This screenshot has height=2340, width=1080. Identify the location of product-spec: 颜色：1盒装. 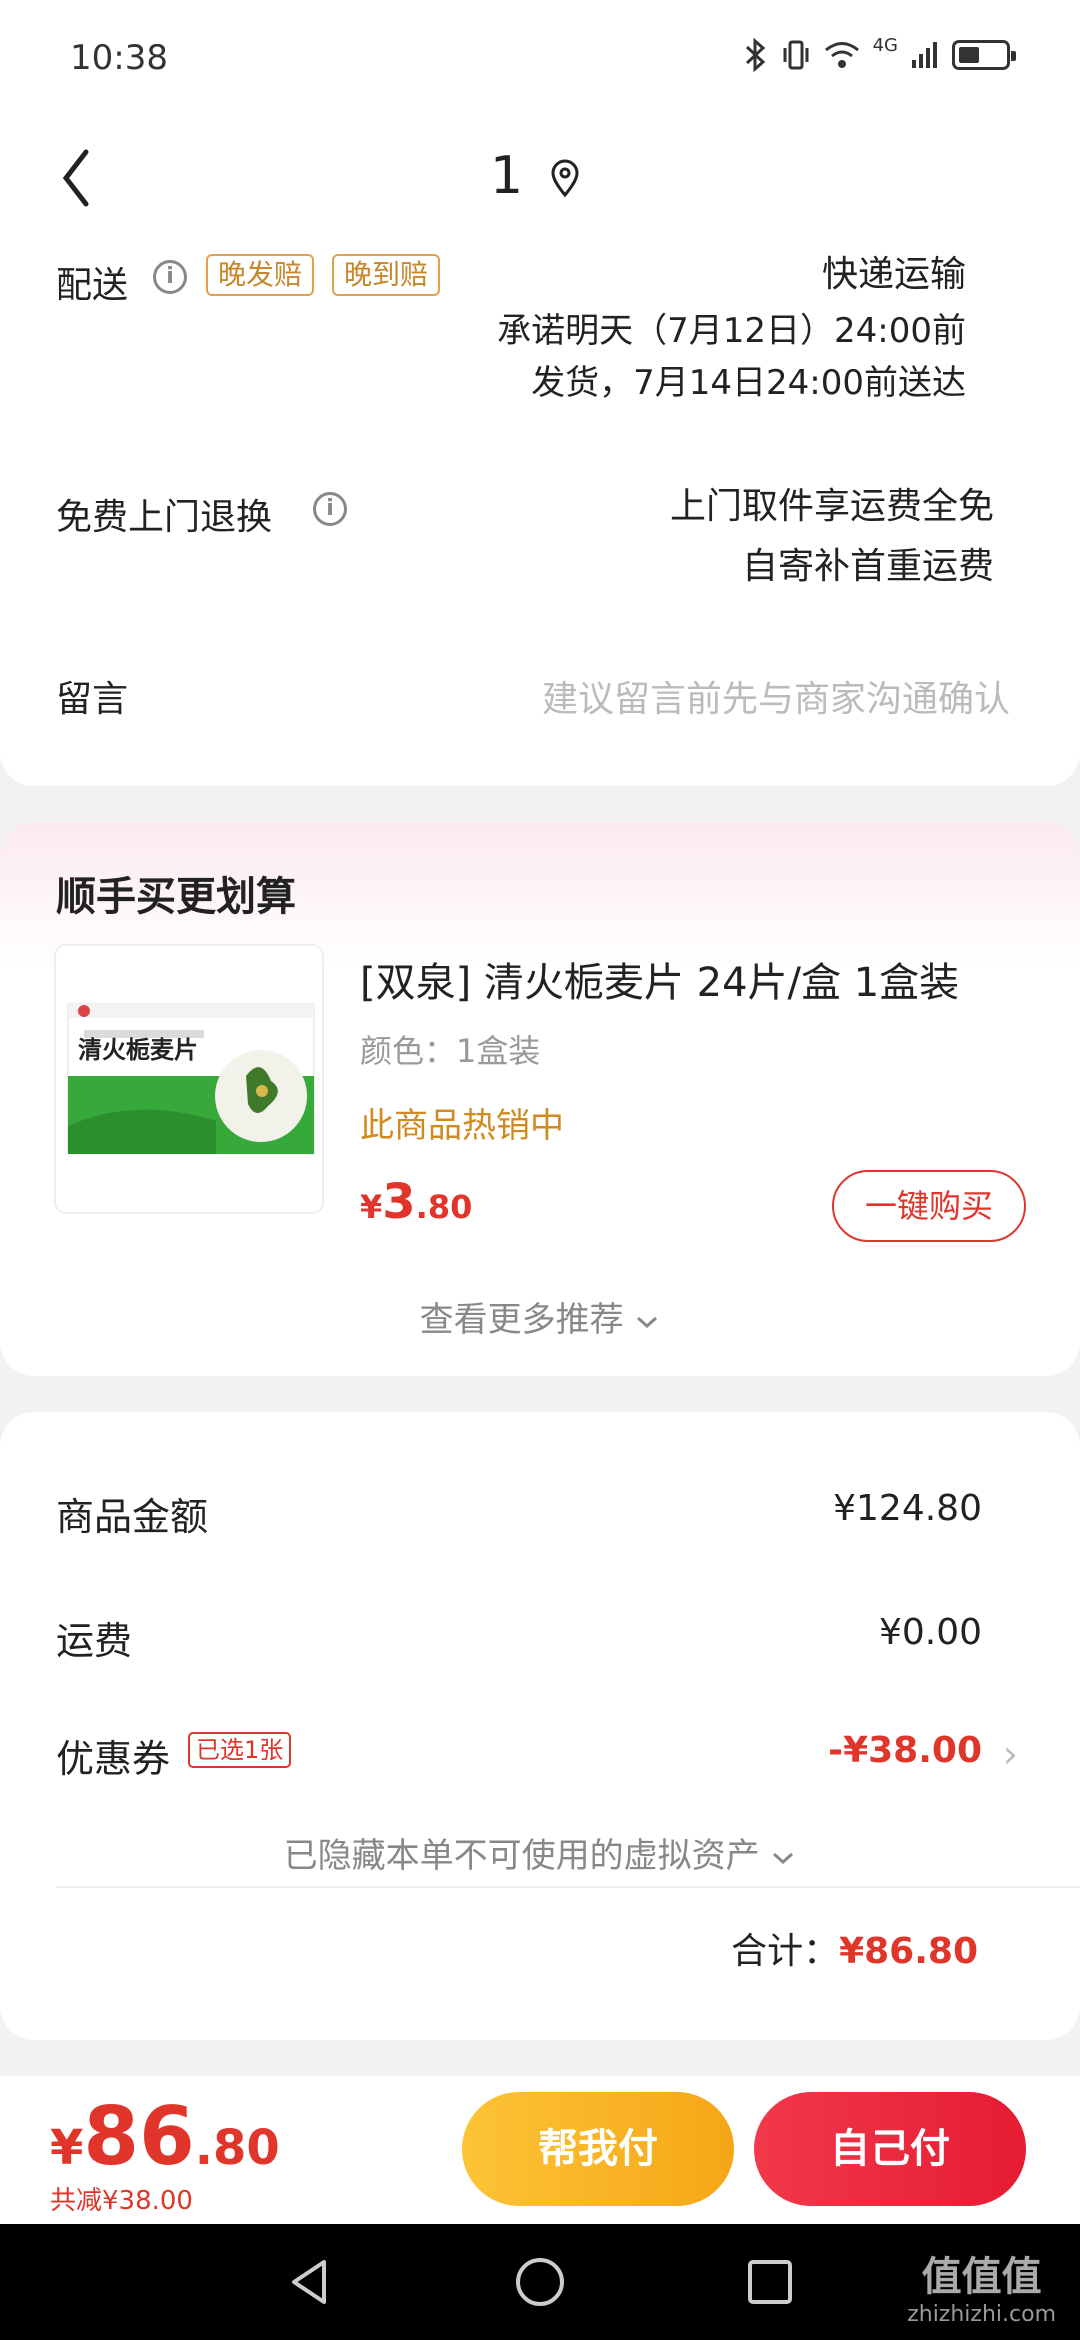
(450, 1051).